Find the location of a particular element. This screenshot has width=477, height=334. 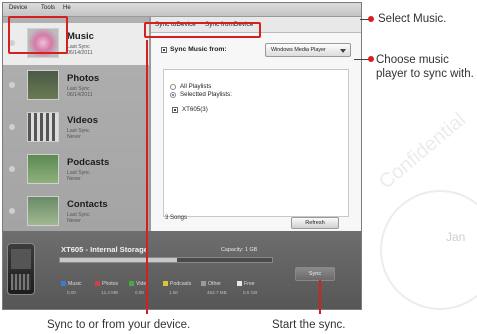

storage-legend-item: Music is located at coordinates (71, 284).